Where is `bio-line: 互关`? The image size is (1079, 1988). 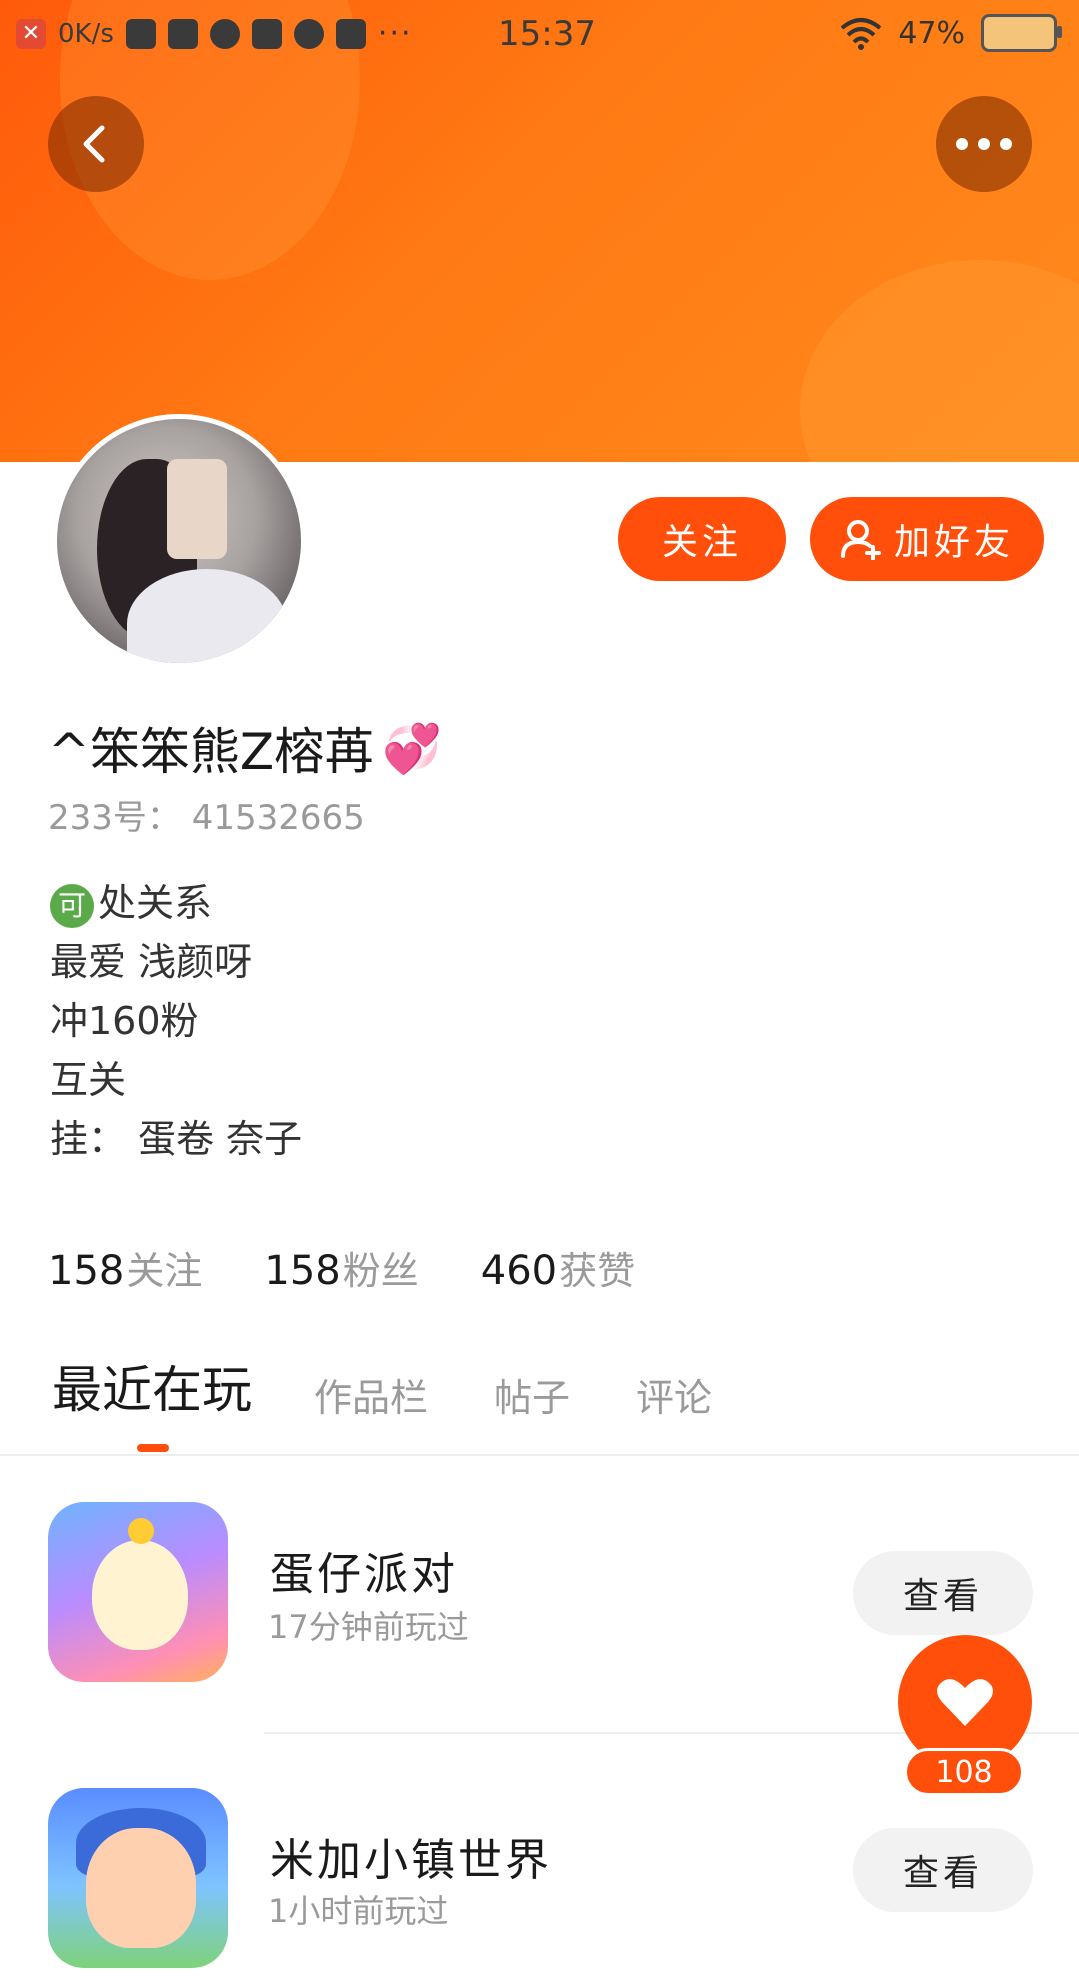 bio-line: 互关 is located at coordinates (88, 1080).